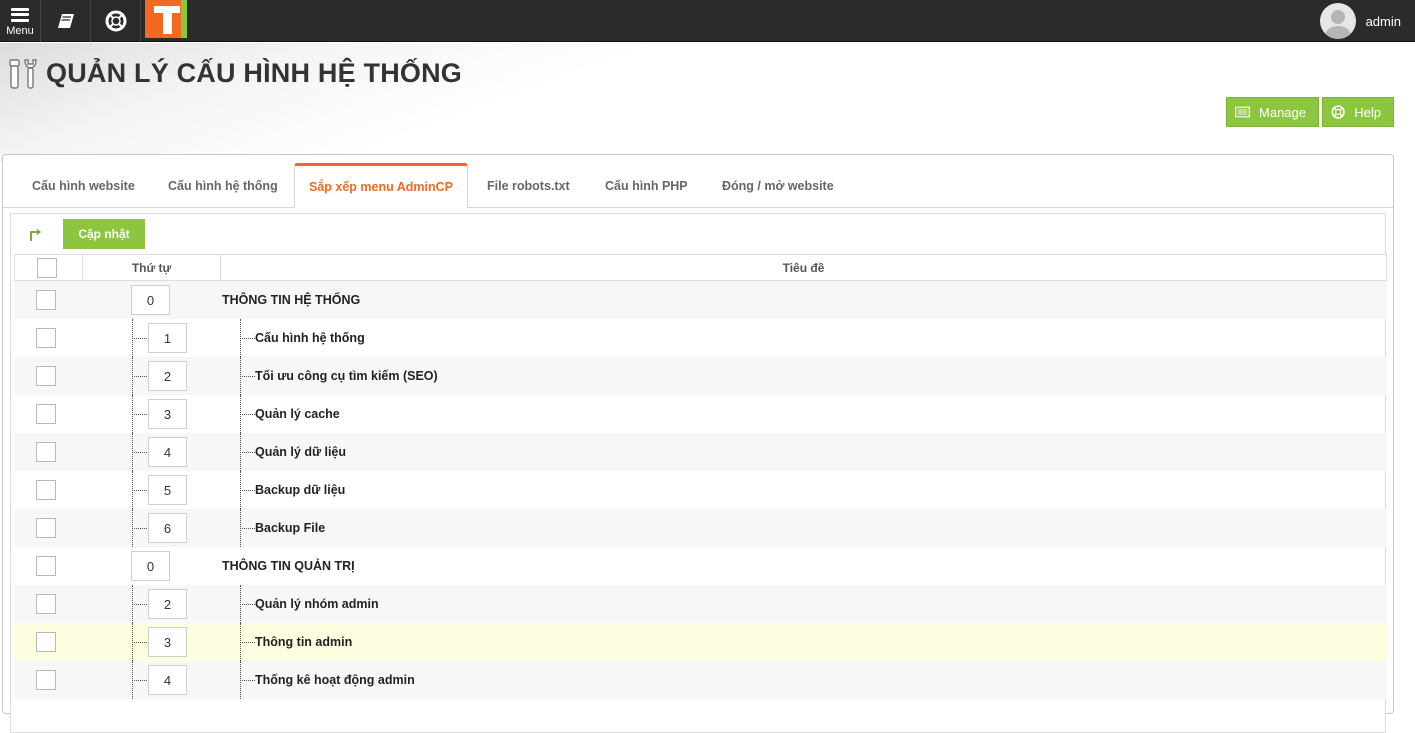 This screenshot has height=733, width=1415. Describe the element at coordinates (700, 267) in the screenshot. I see `table-header: Thứ tự Tiêu đề` at that location.